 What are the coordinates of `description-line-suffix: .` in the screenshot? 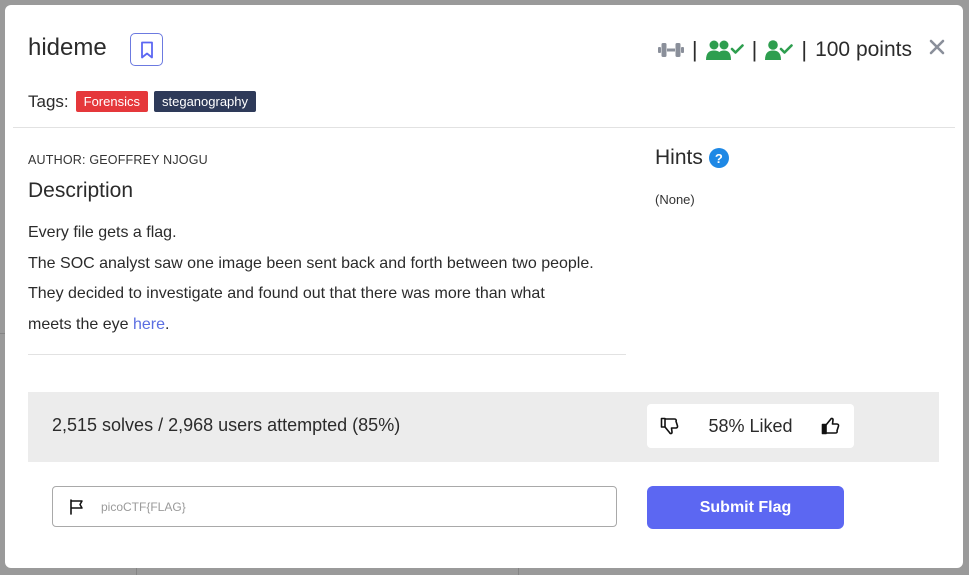 It's located at (167, 324).